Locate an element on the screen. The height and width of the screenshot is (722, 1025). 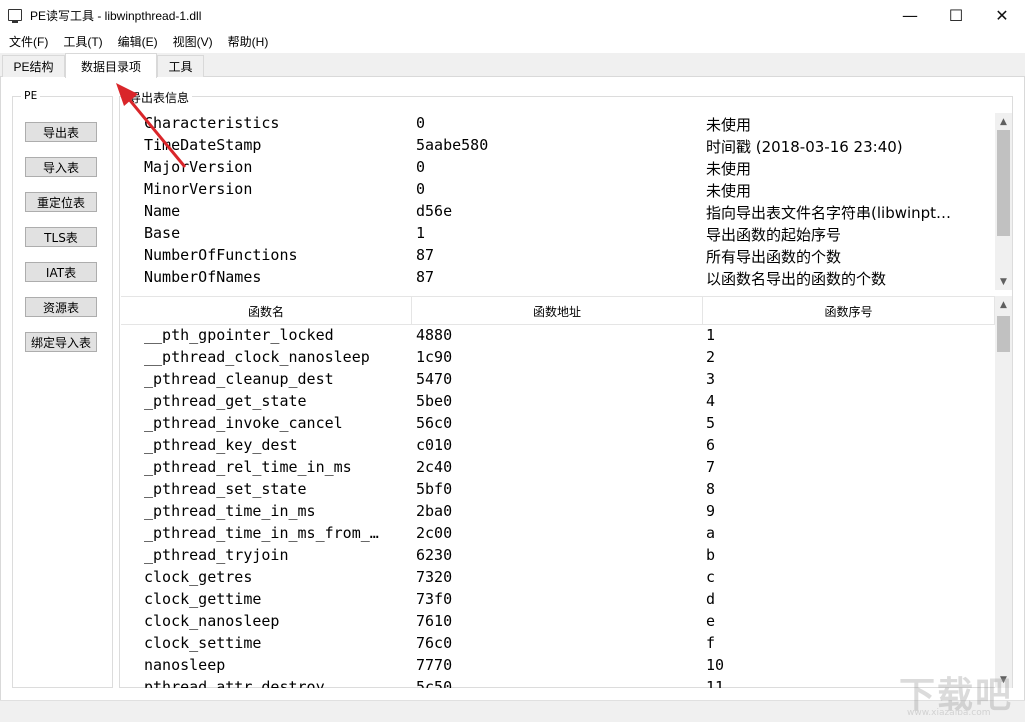
tab-tools: 工具 is located at coordinates (180, 66).